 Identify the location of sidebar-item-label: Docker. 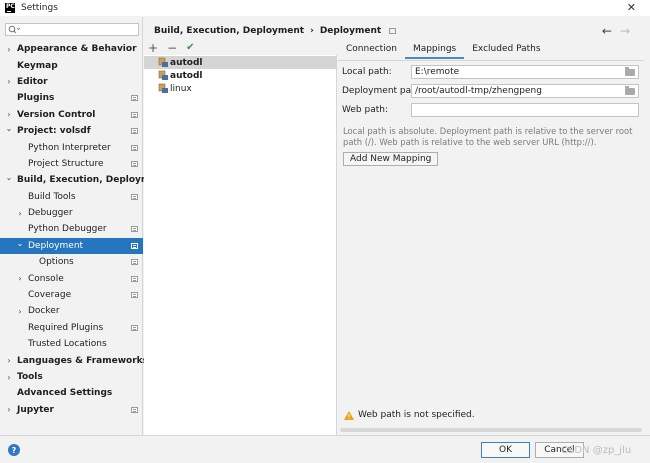
(44, 311).